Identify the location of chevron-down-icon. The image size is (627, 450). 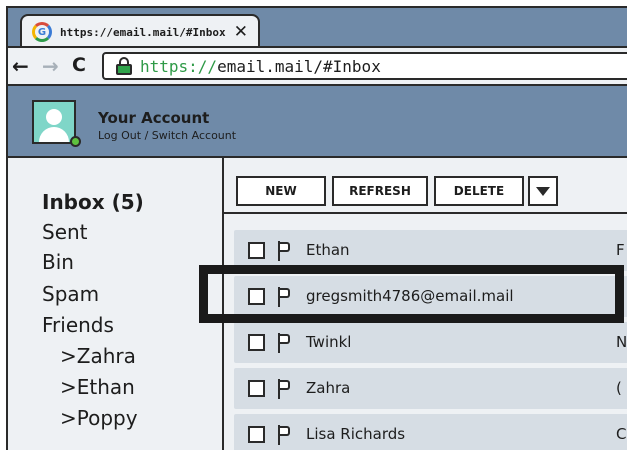
(543, 191).